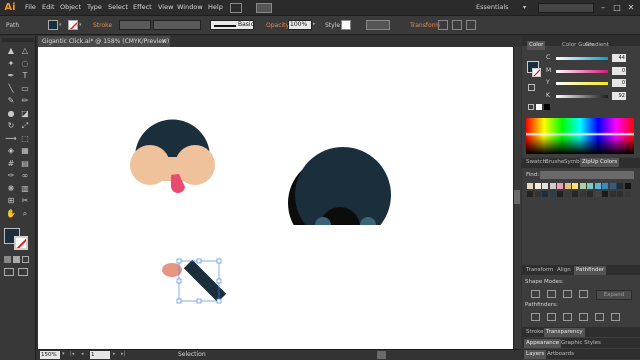  I want to click on tab-artboards: Artboards, so click(560, 354).